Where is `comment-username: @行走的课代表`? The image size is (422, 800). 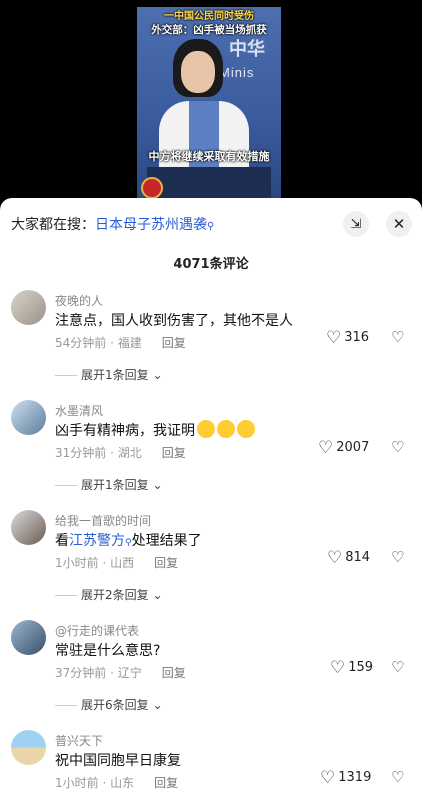 comment-username: @行走的课代表 is located at coordinates (97, 630).